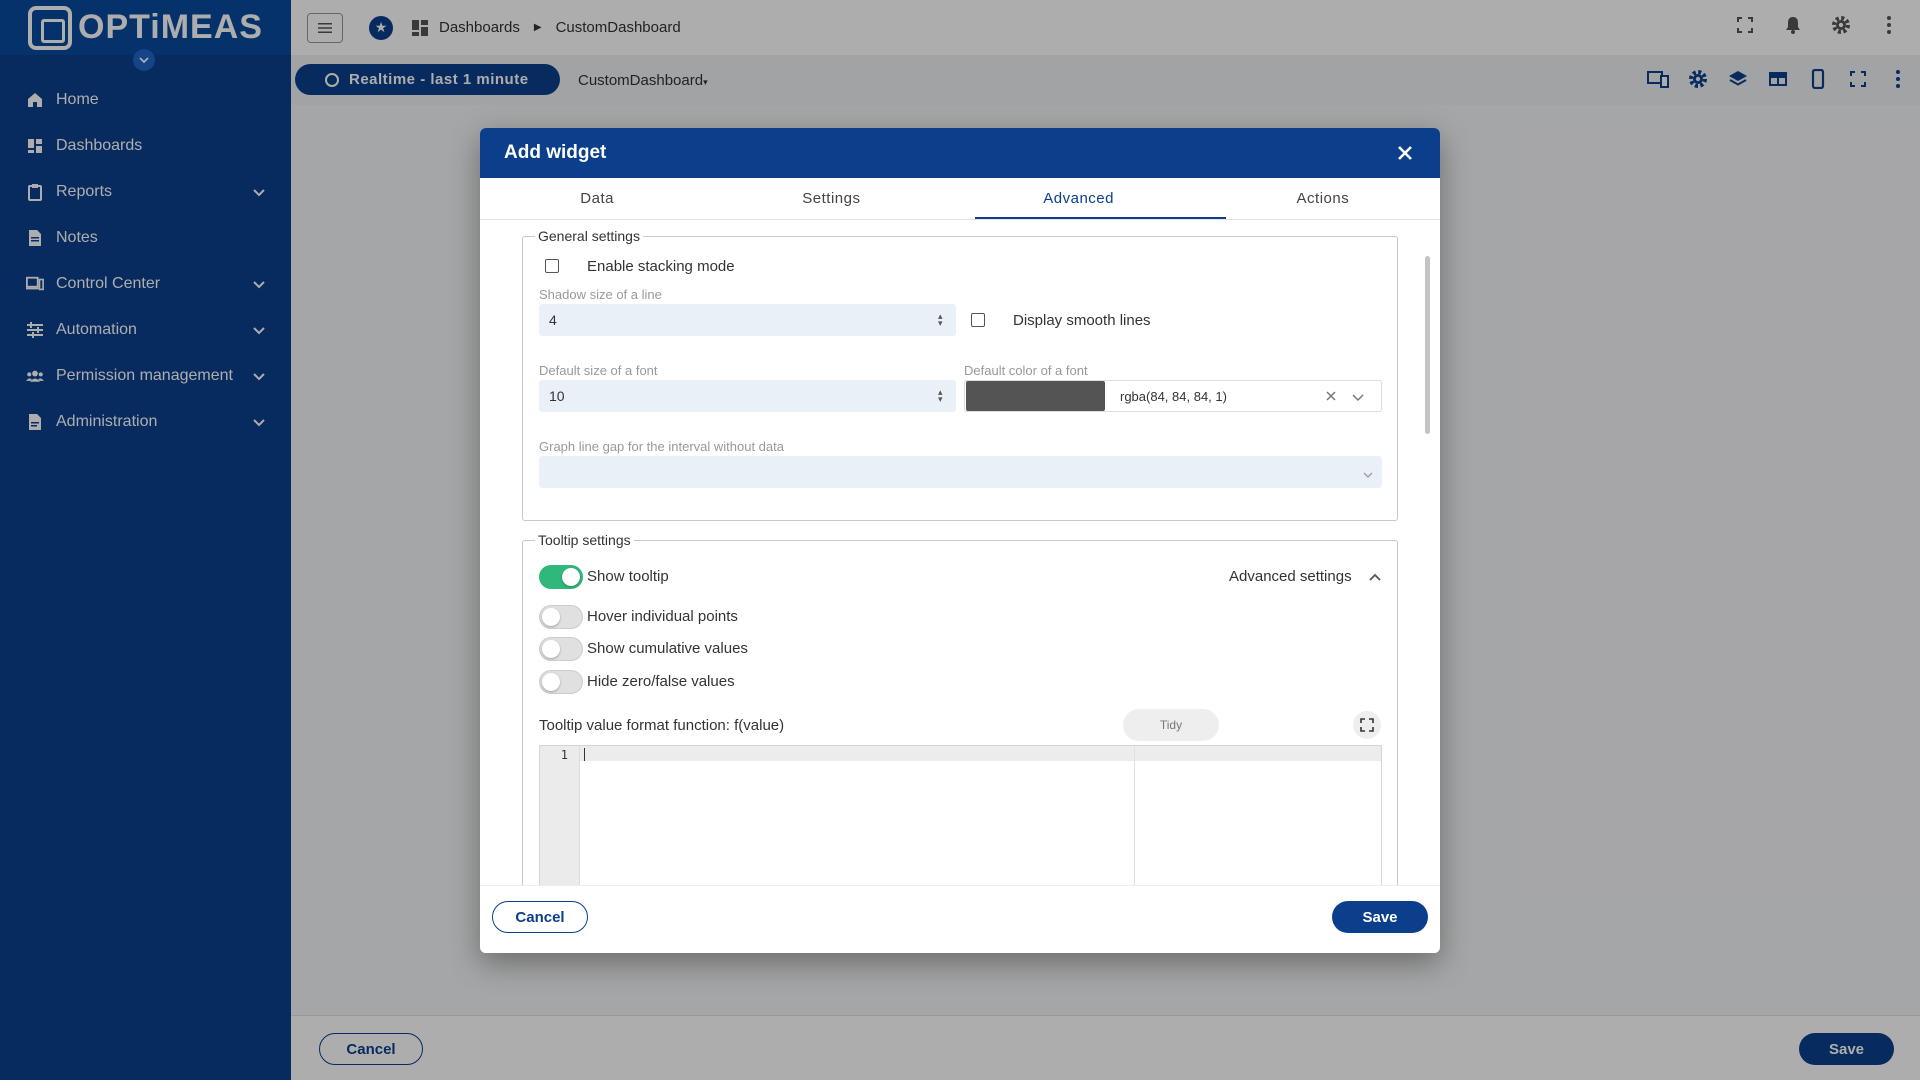  I want to click on dialog-save-button: Save, so click(1380, 917).